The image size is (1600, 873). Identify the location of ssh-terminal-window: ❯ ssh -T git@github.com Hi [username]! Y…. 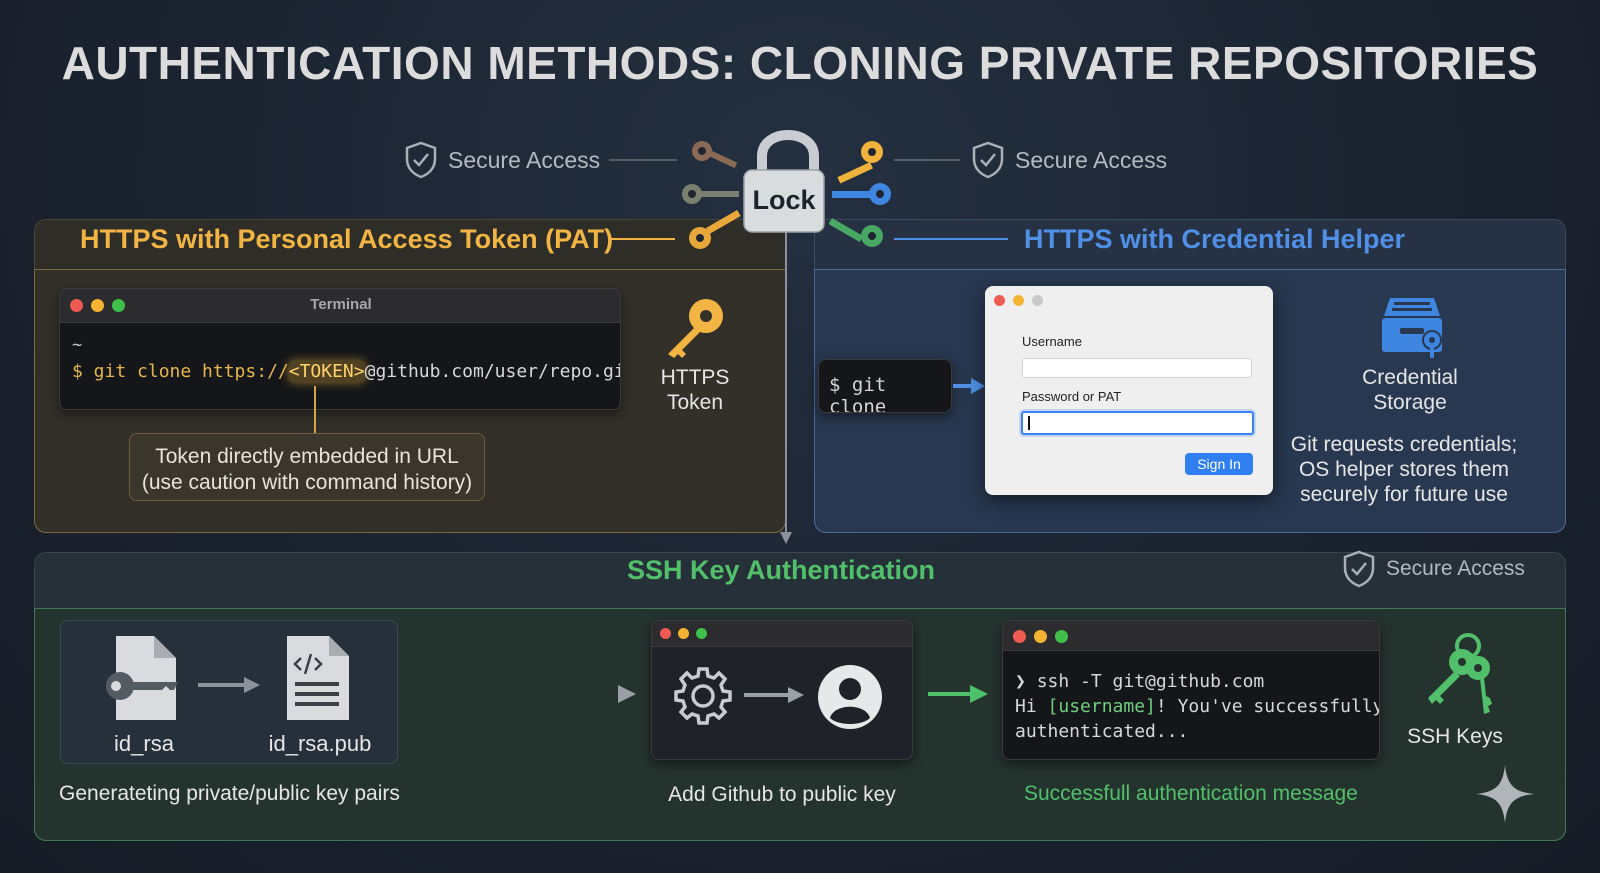
(1191, 690).